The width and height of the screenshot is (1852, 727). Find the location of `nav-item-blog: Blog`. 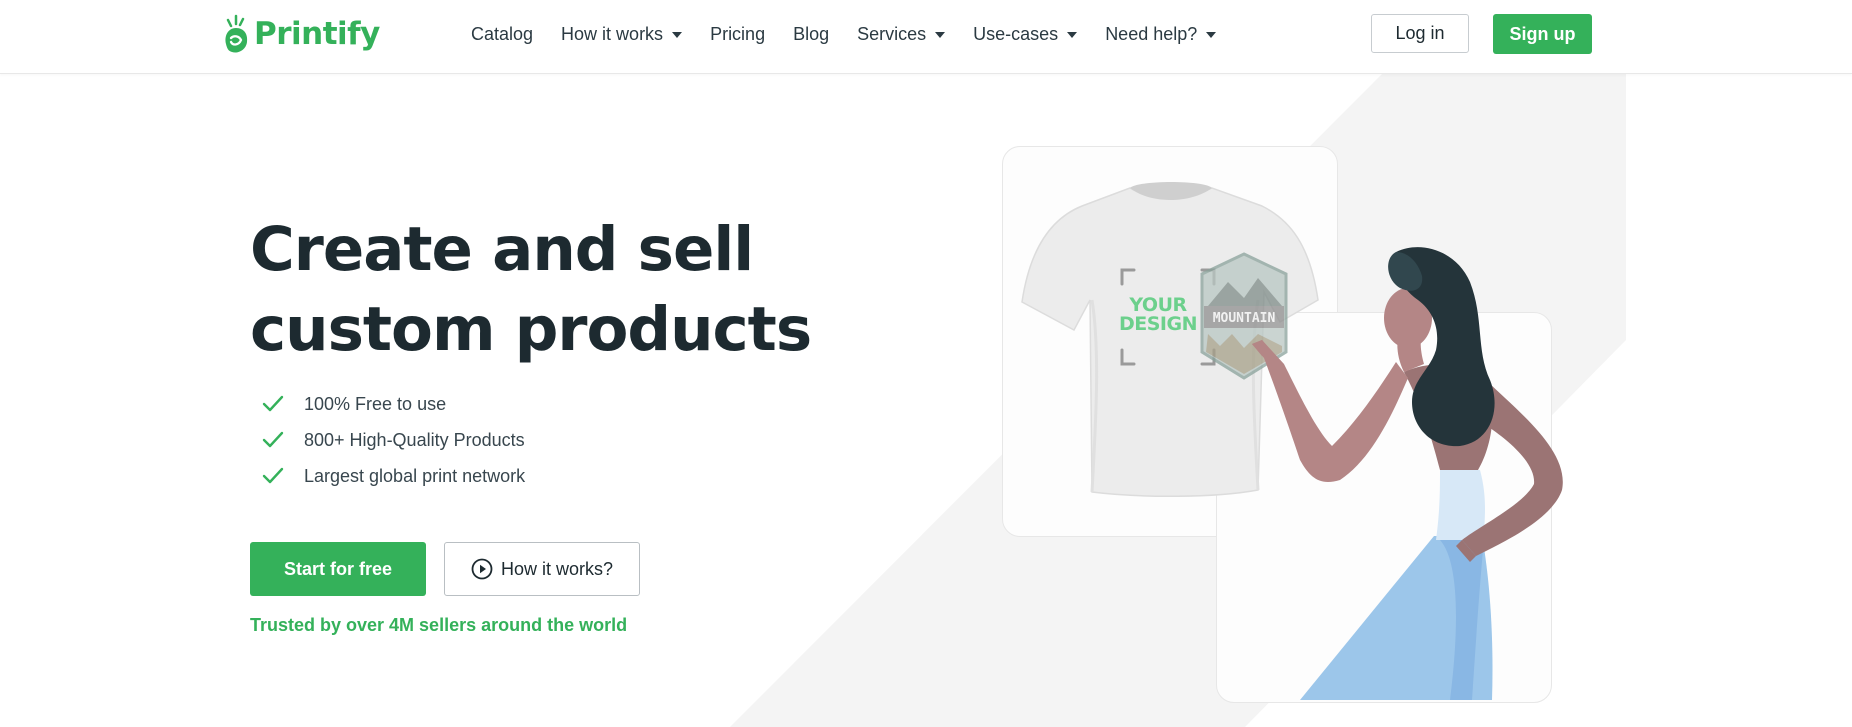

nav-item-blog: Blog is located at coordinates (811, 34).